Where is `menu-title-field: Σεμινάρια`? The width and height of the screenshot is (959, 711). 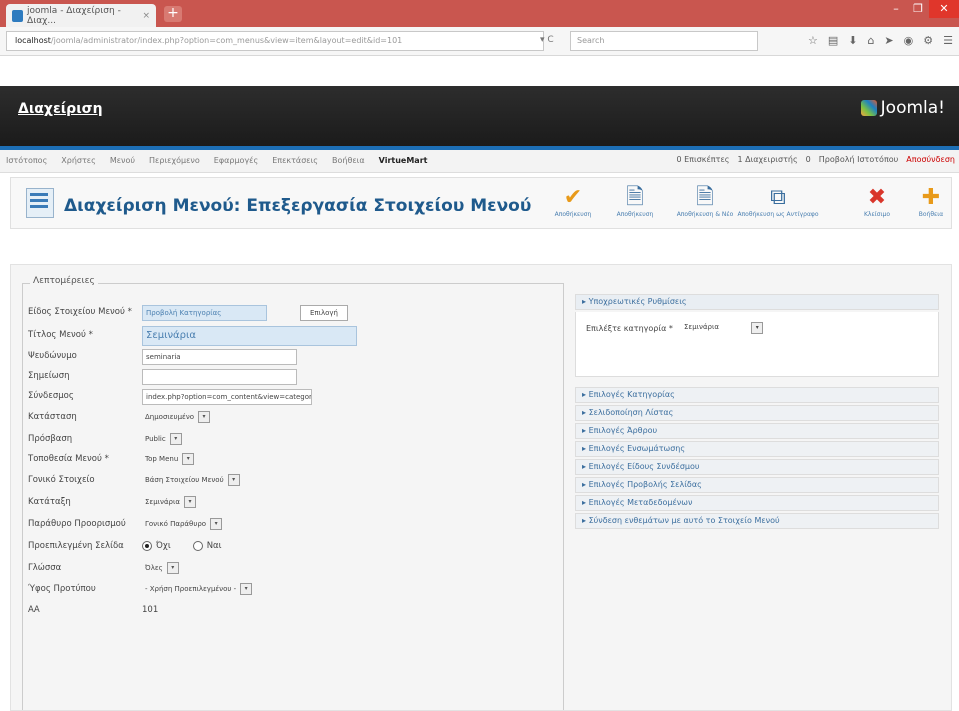 menu-title-field: Σεμινάρια is located at coordinates (249, 336).